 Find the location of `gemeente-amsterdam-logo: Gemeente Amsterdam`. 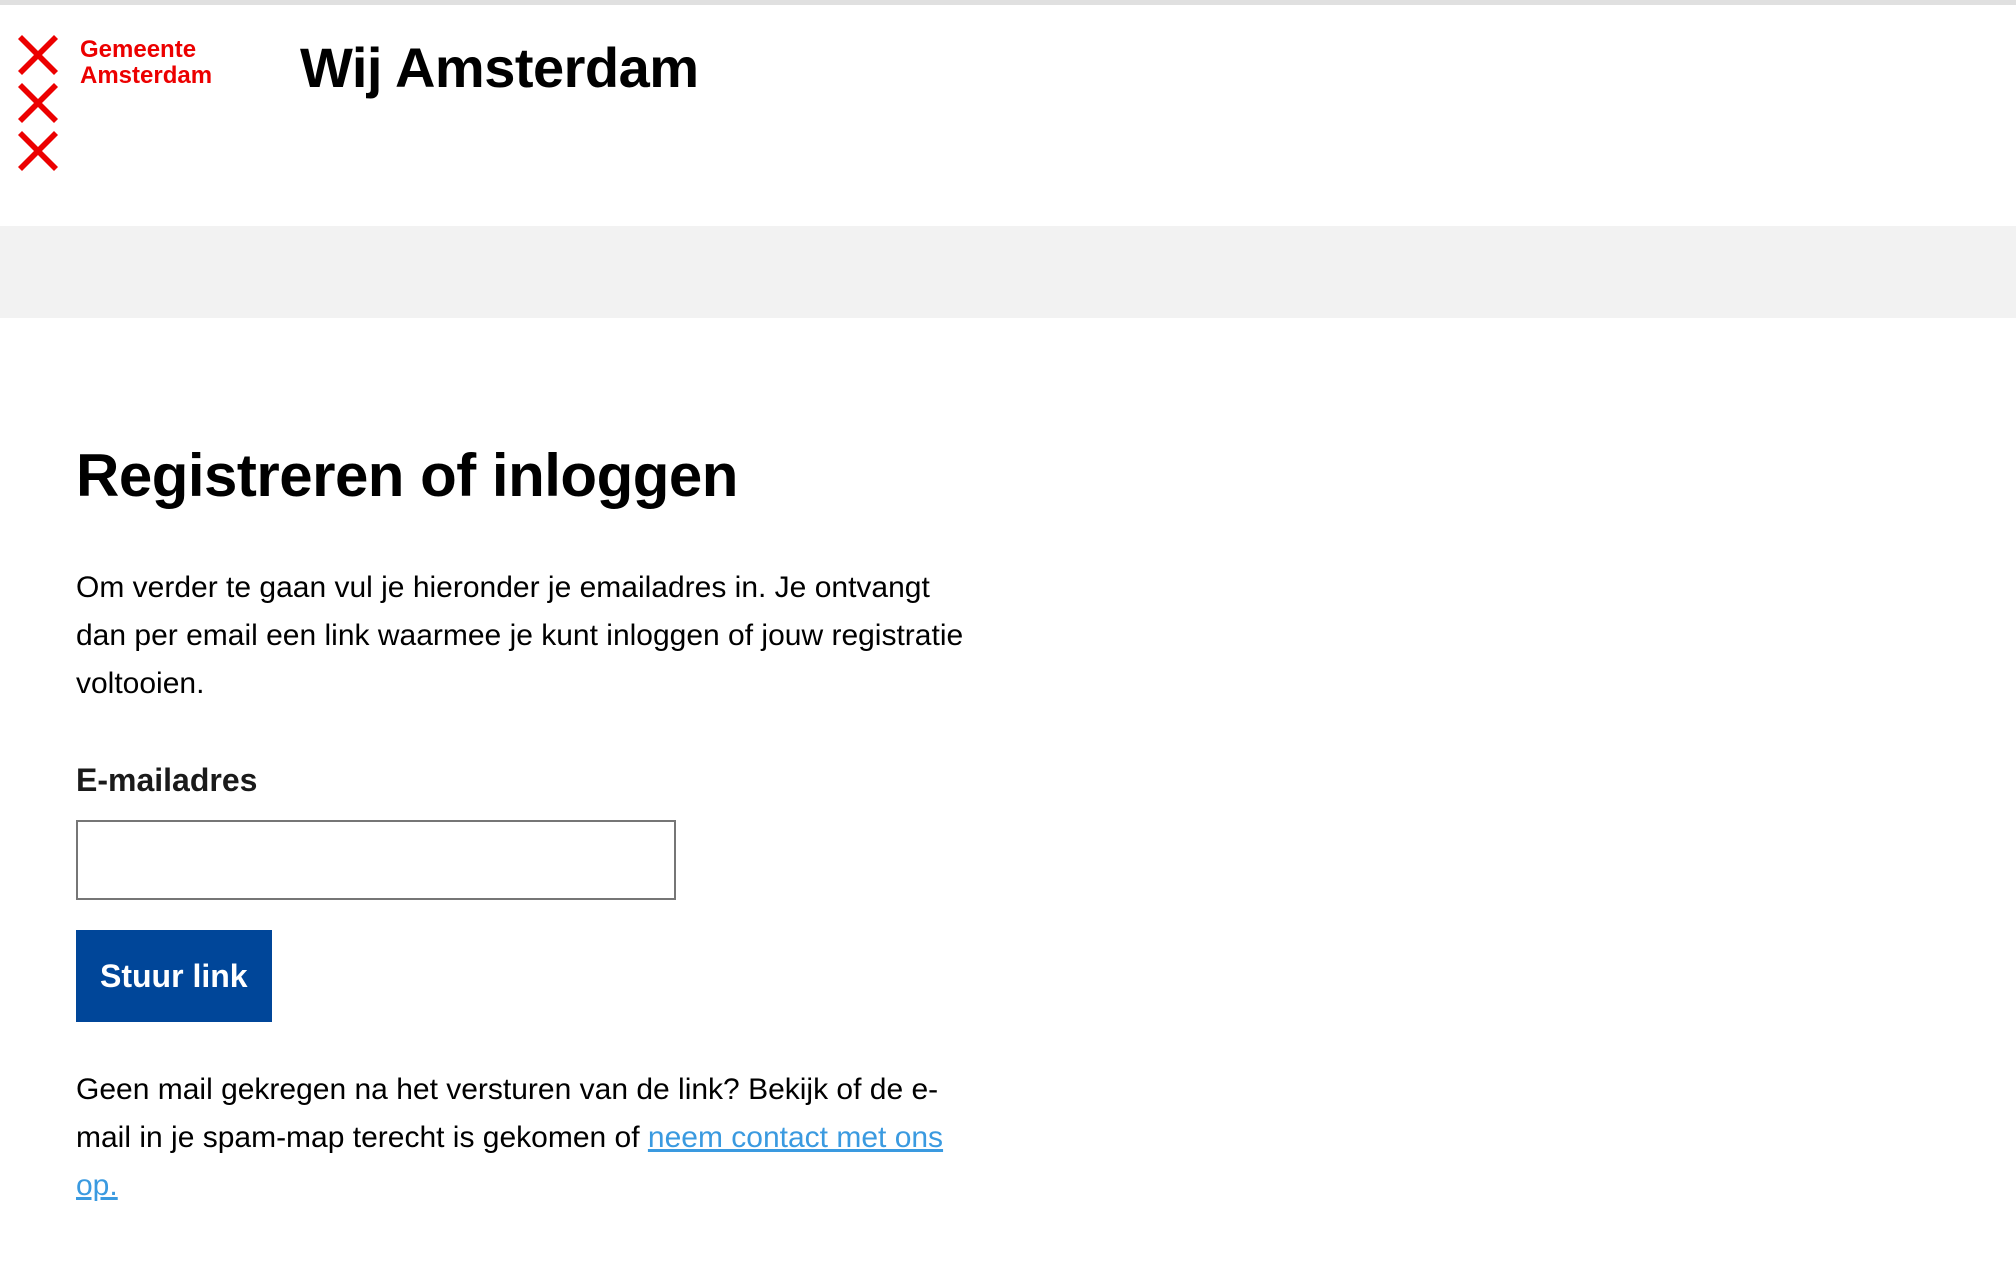

gemeente-amsterdam-logo: Gemeente Amsterdam is located at coordinates (115, 103).